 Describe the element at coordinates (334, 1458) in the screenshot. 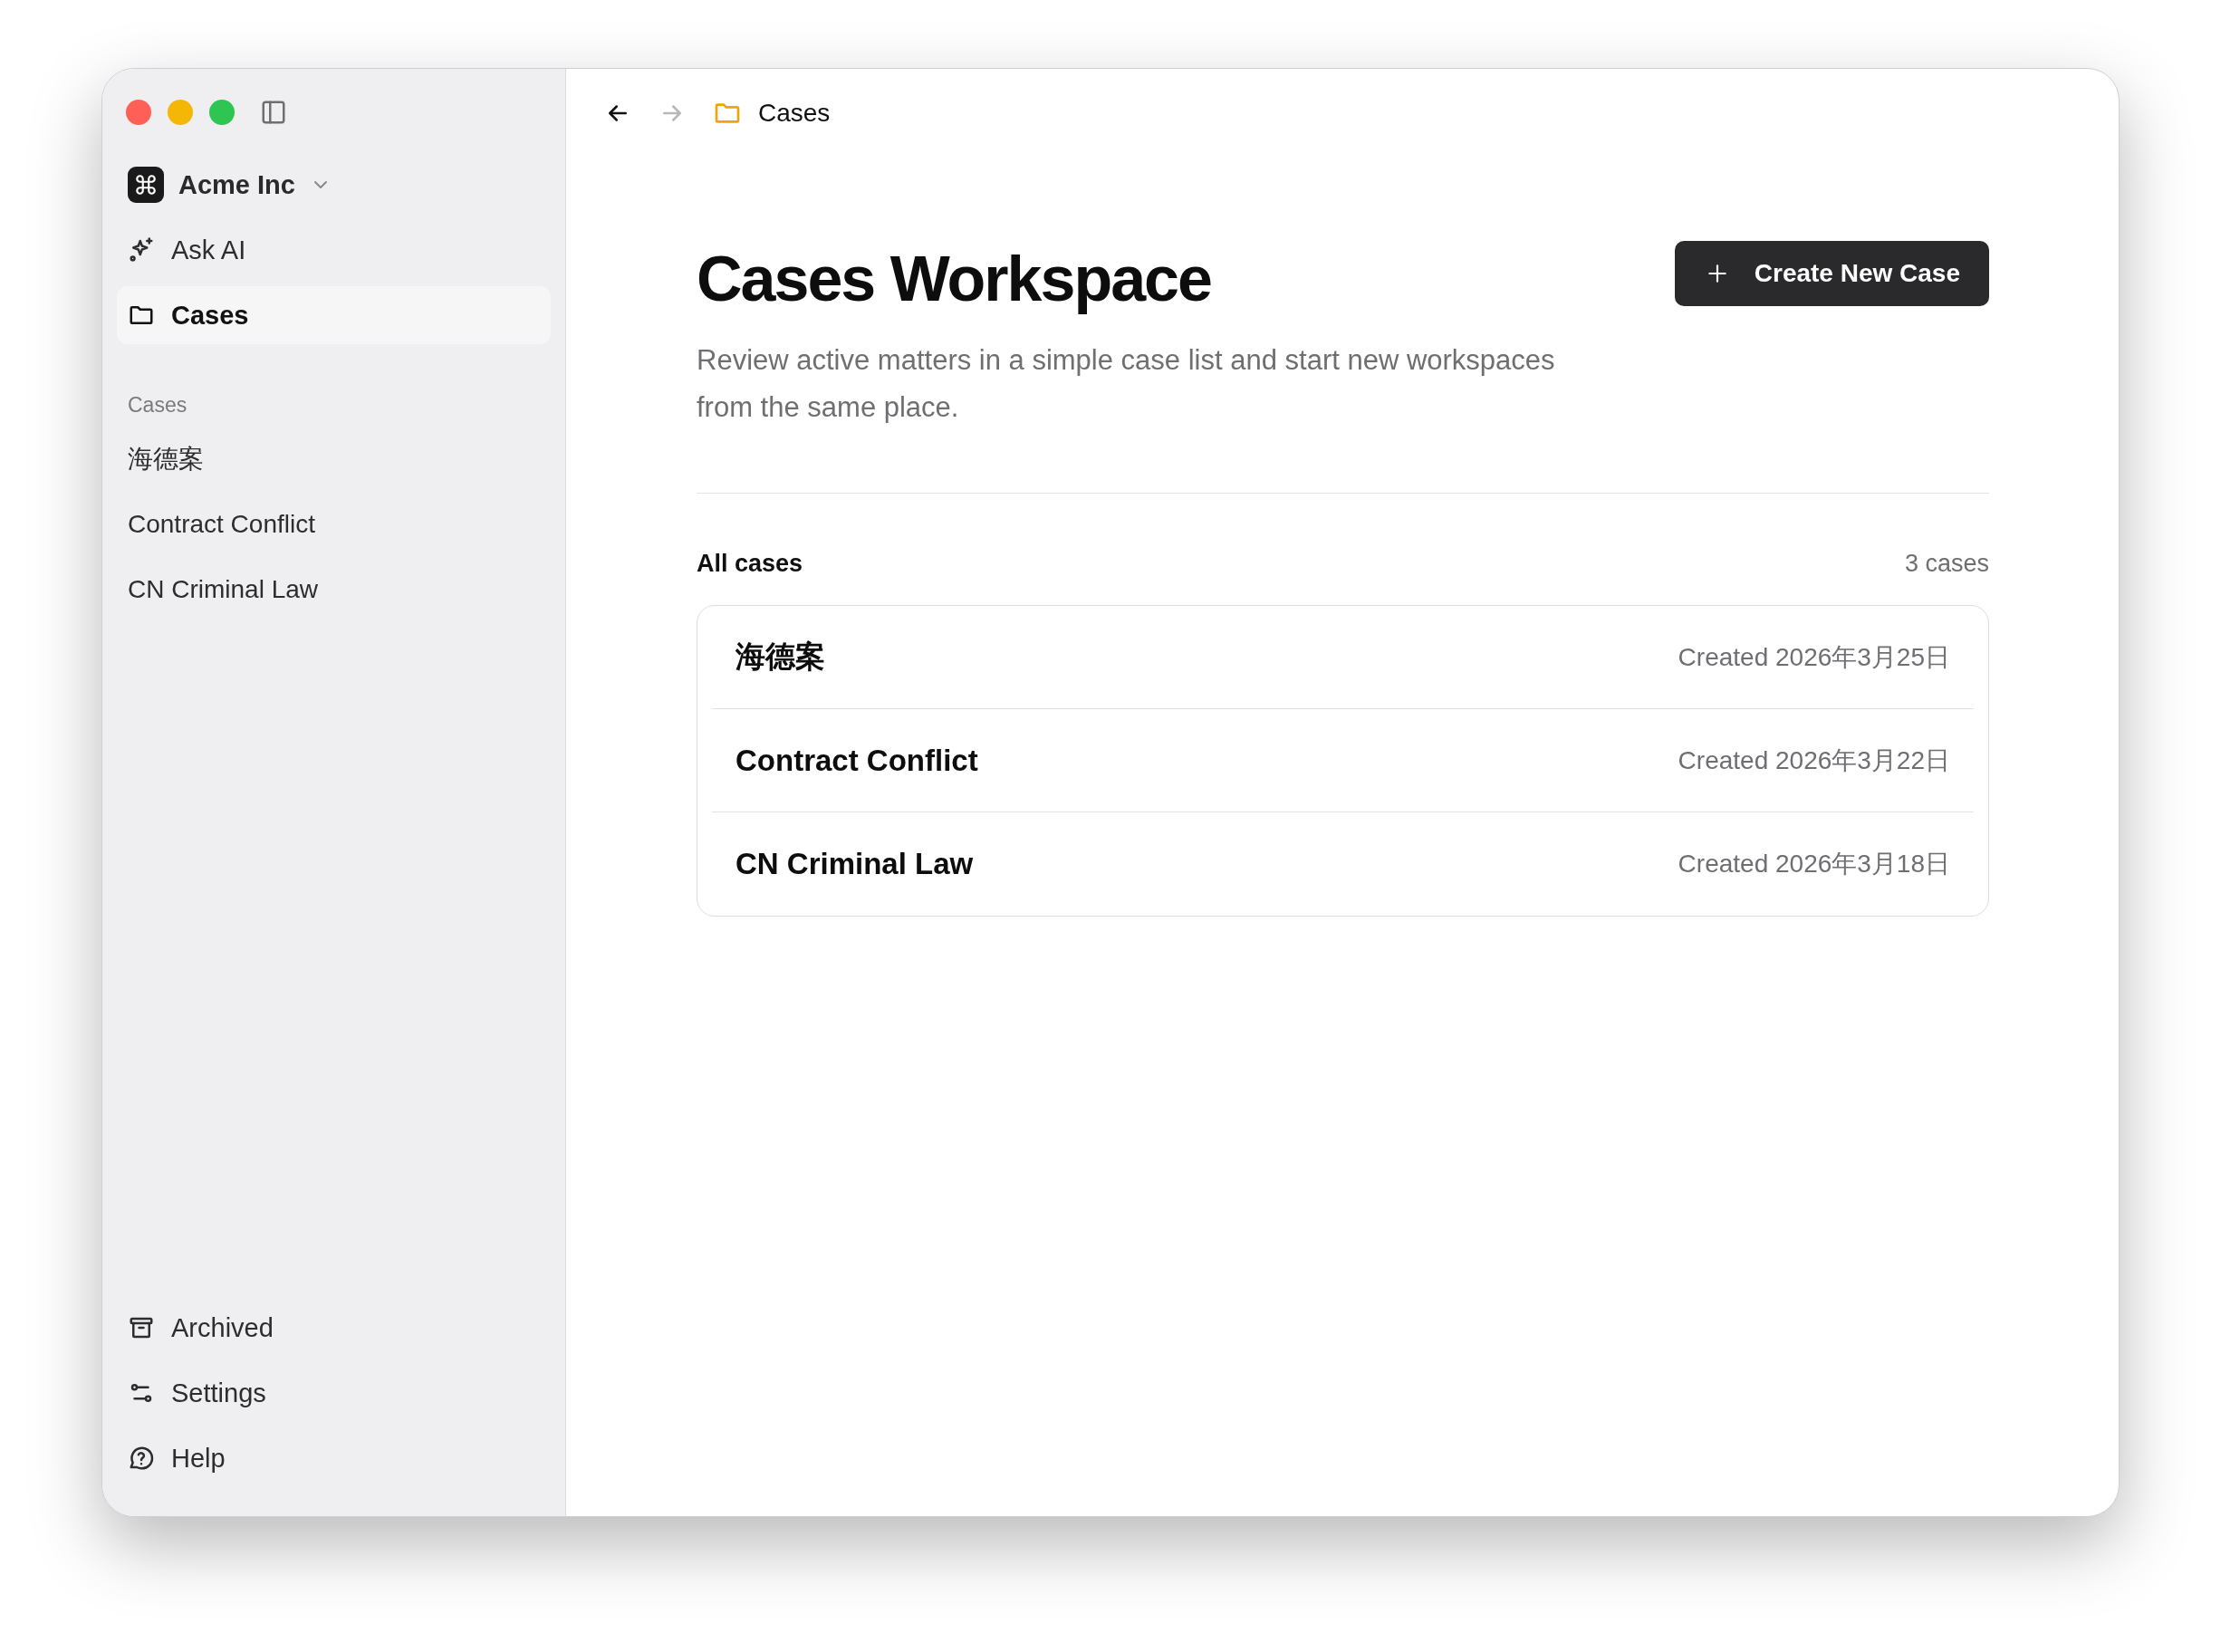

I see `sidebar-item: Help` at that location.